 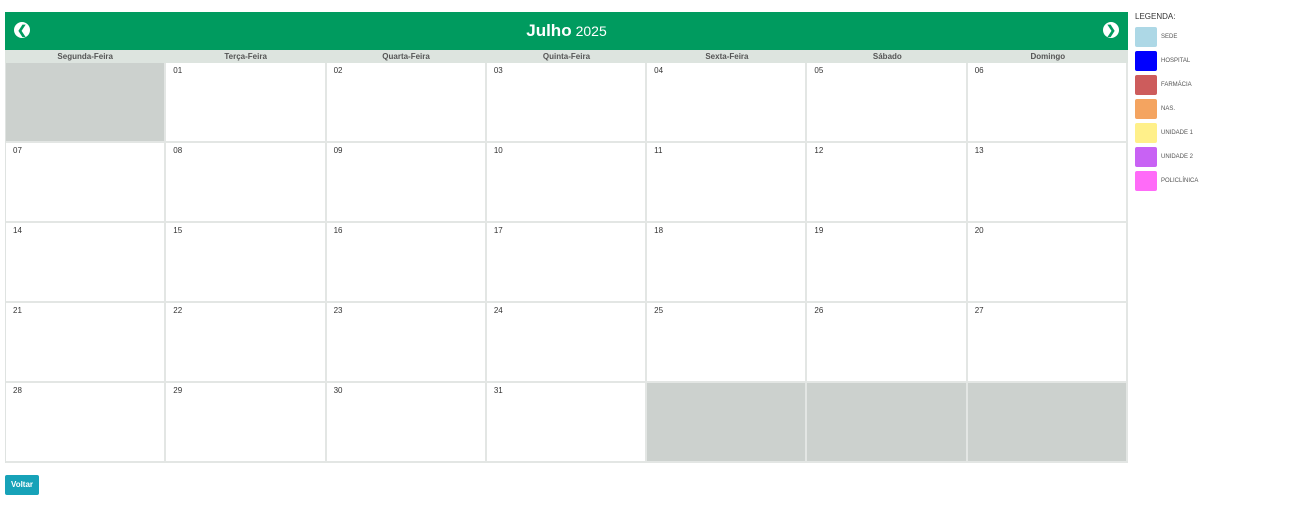 What do you see at coordinates (498, 230) in the screenshot?
I see `day-number: 17` at bounding box center [498, 230].